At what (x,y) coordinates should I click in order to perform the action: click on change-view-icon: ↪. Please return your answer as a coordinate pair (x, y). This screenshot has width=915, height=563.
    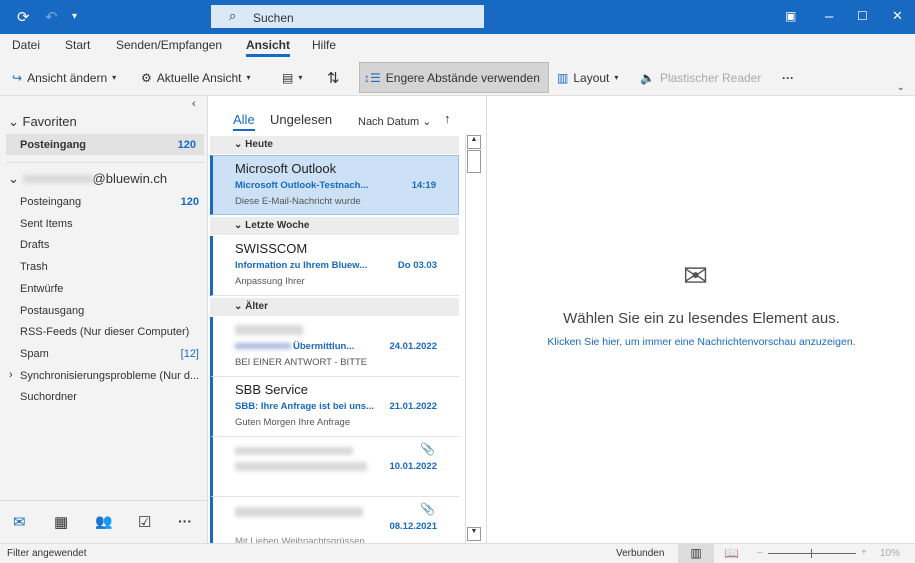
    Looking at the image, I should click on (17, 77).